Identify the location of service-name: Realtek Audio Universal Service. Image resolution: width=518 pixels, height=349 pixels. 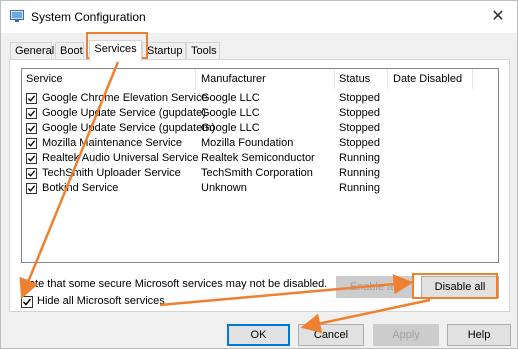
(120, 158).